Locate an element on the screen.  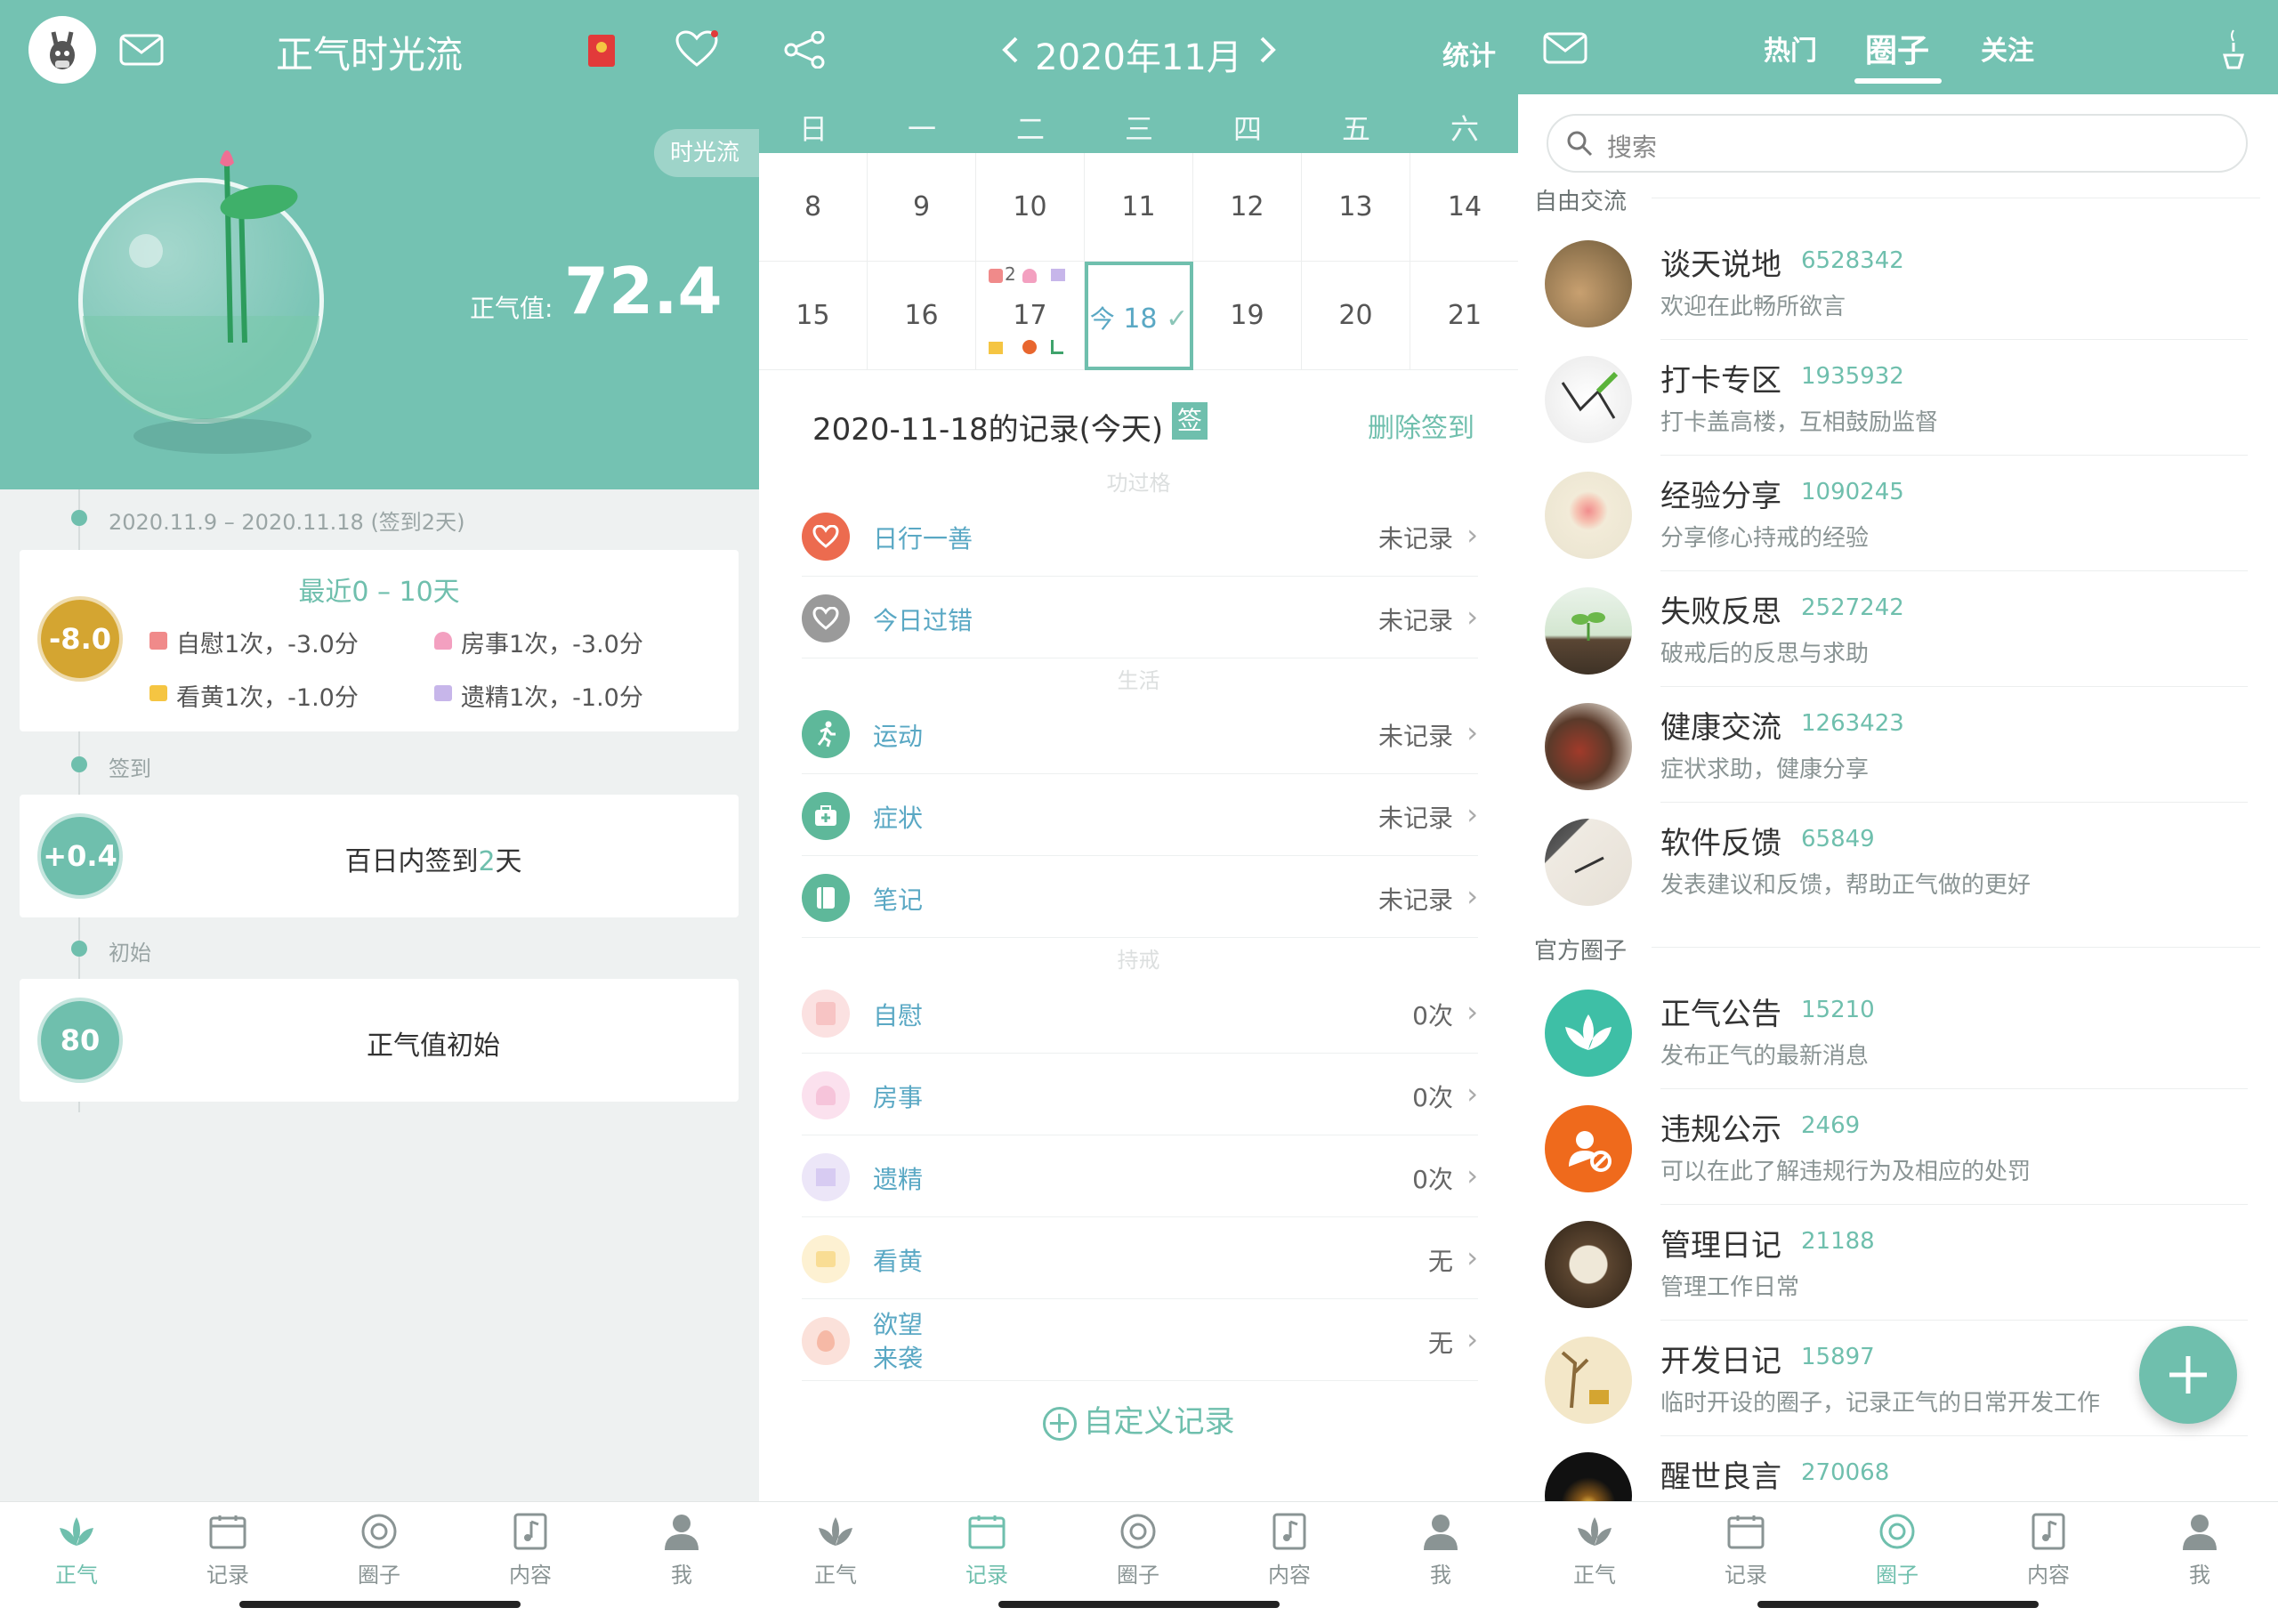
record-row-note: 笔记 未记录 › is located at coordinates (1140, 897).